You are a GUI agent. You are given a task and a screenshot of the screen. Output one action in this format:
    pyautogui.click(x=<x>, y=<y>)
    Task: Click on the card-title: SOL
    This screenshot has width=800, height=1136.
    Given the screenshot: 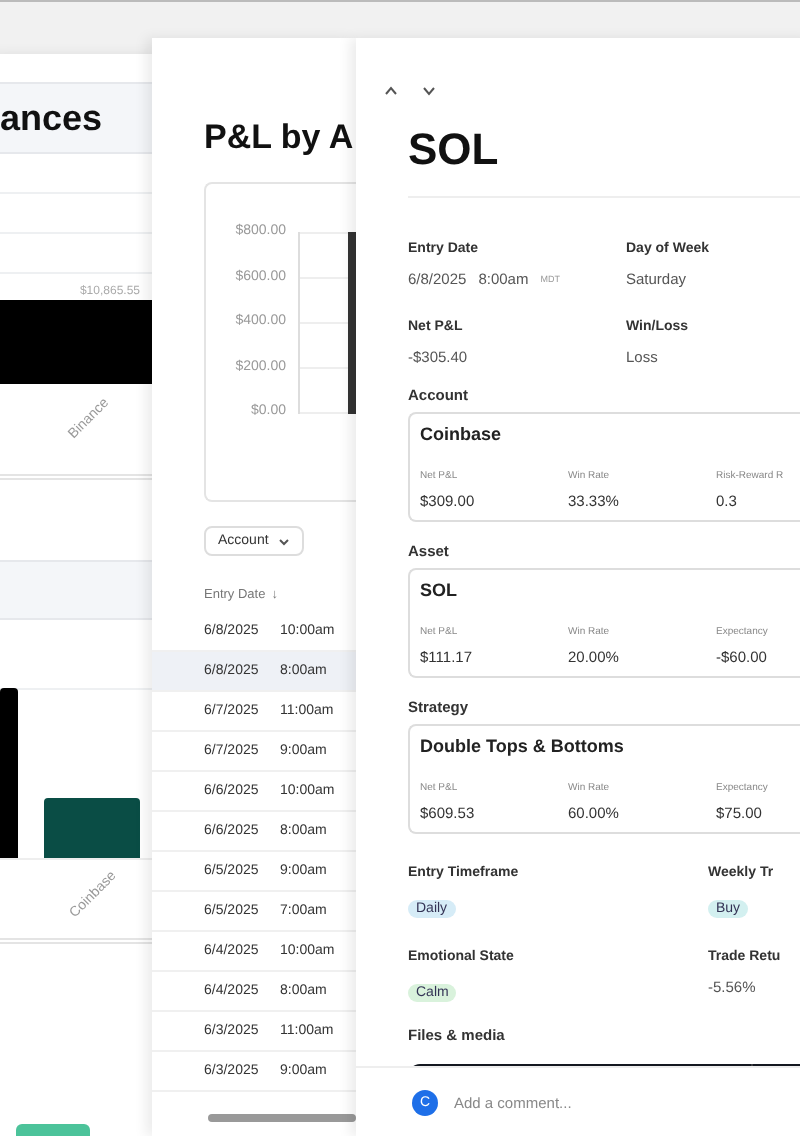 What is the action you would take?
    pyautogui.click(x=440, y=590)
    